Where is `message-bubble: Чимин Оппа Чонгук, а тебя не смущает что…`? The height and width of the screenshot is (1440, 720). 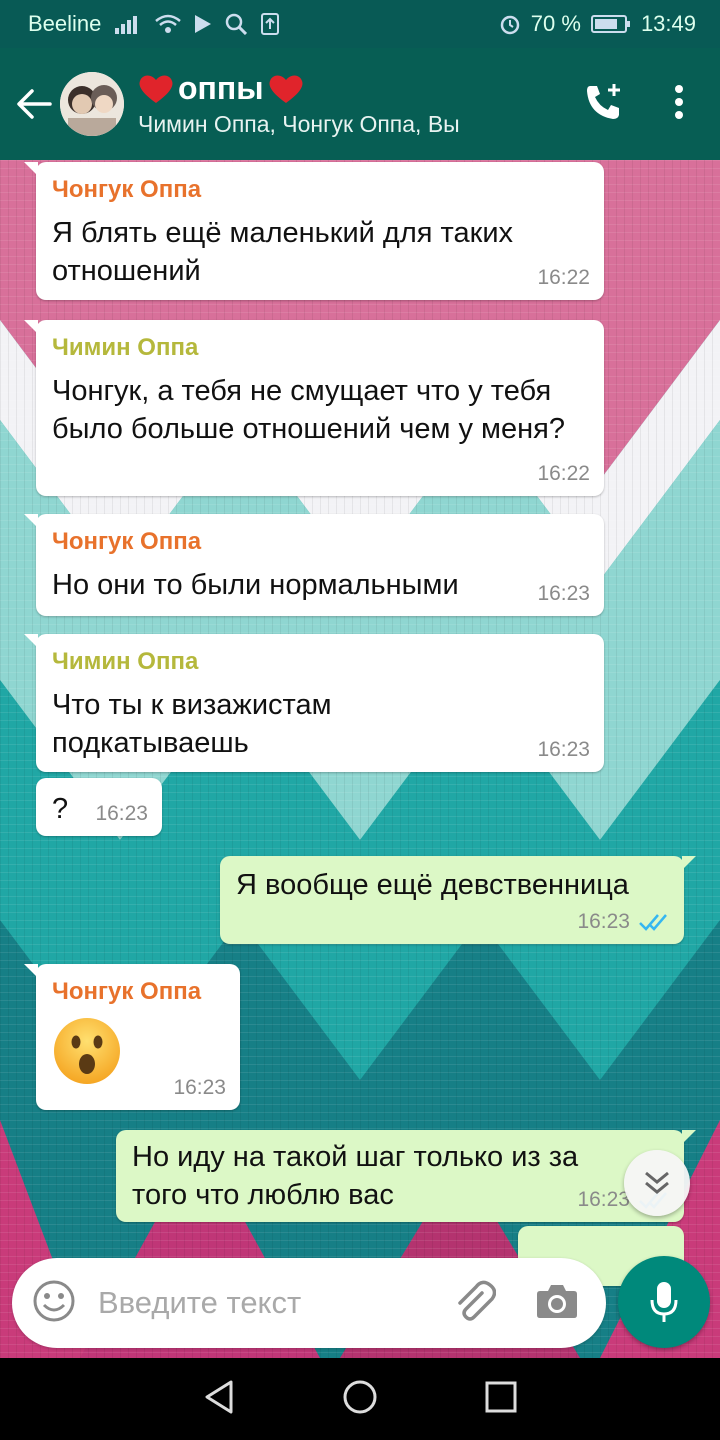 message-bubble: Чимин Оппа Чонгук, а тебя не смущает что… is located at coordinates (314, 408).